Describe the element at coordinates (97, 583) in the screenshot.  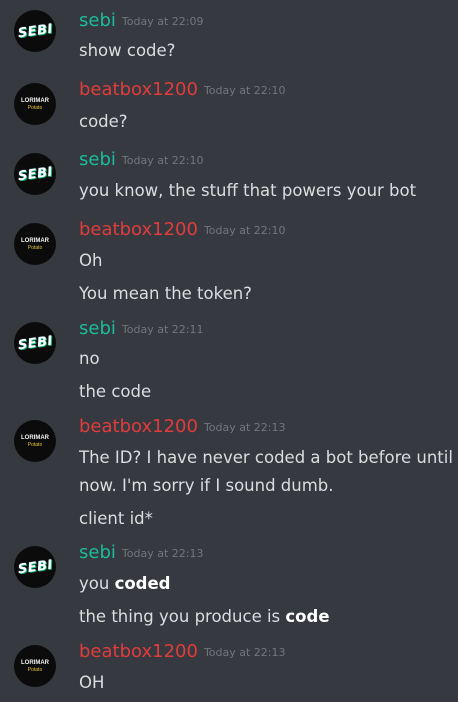
I see `message-text-plain: you` at that location.